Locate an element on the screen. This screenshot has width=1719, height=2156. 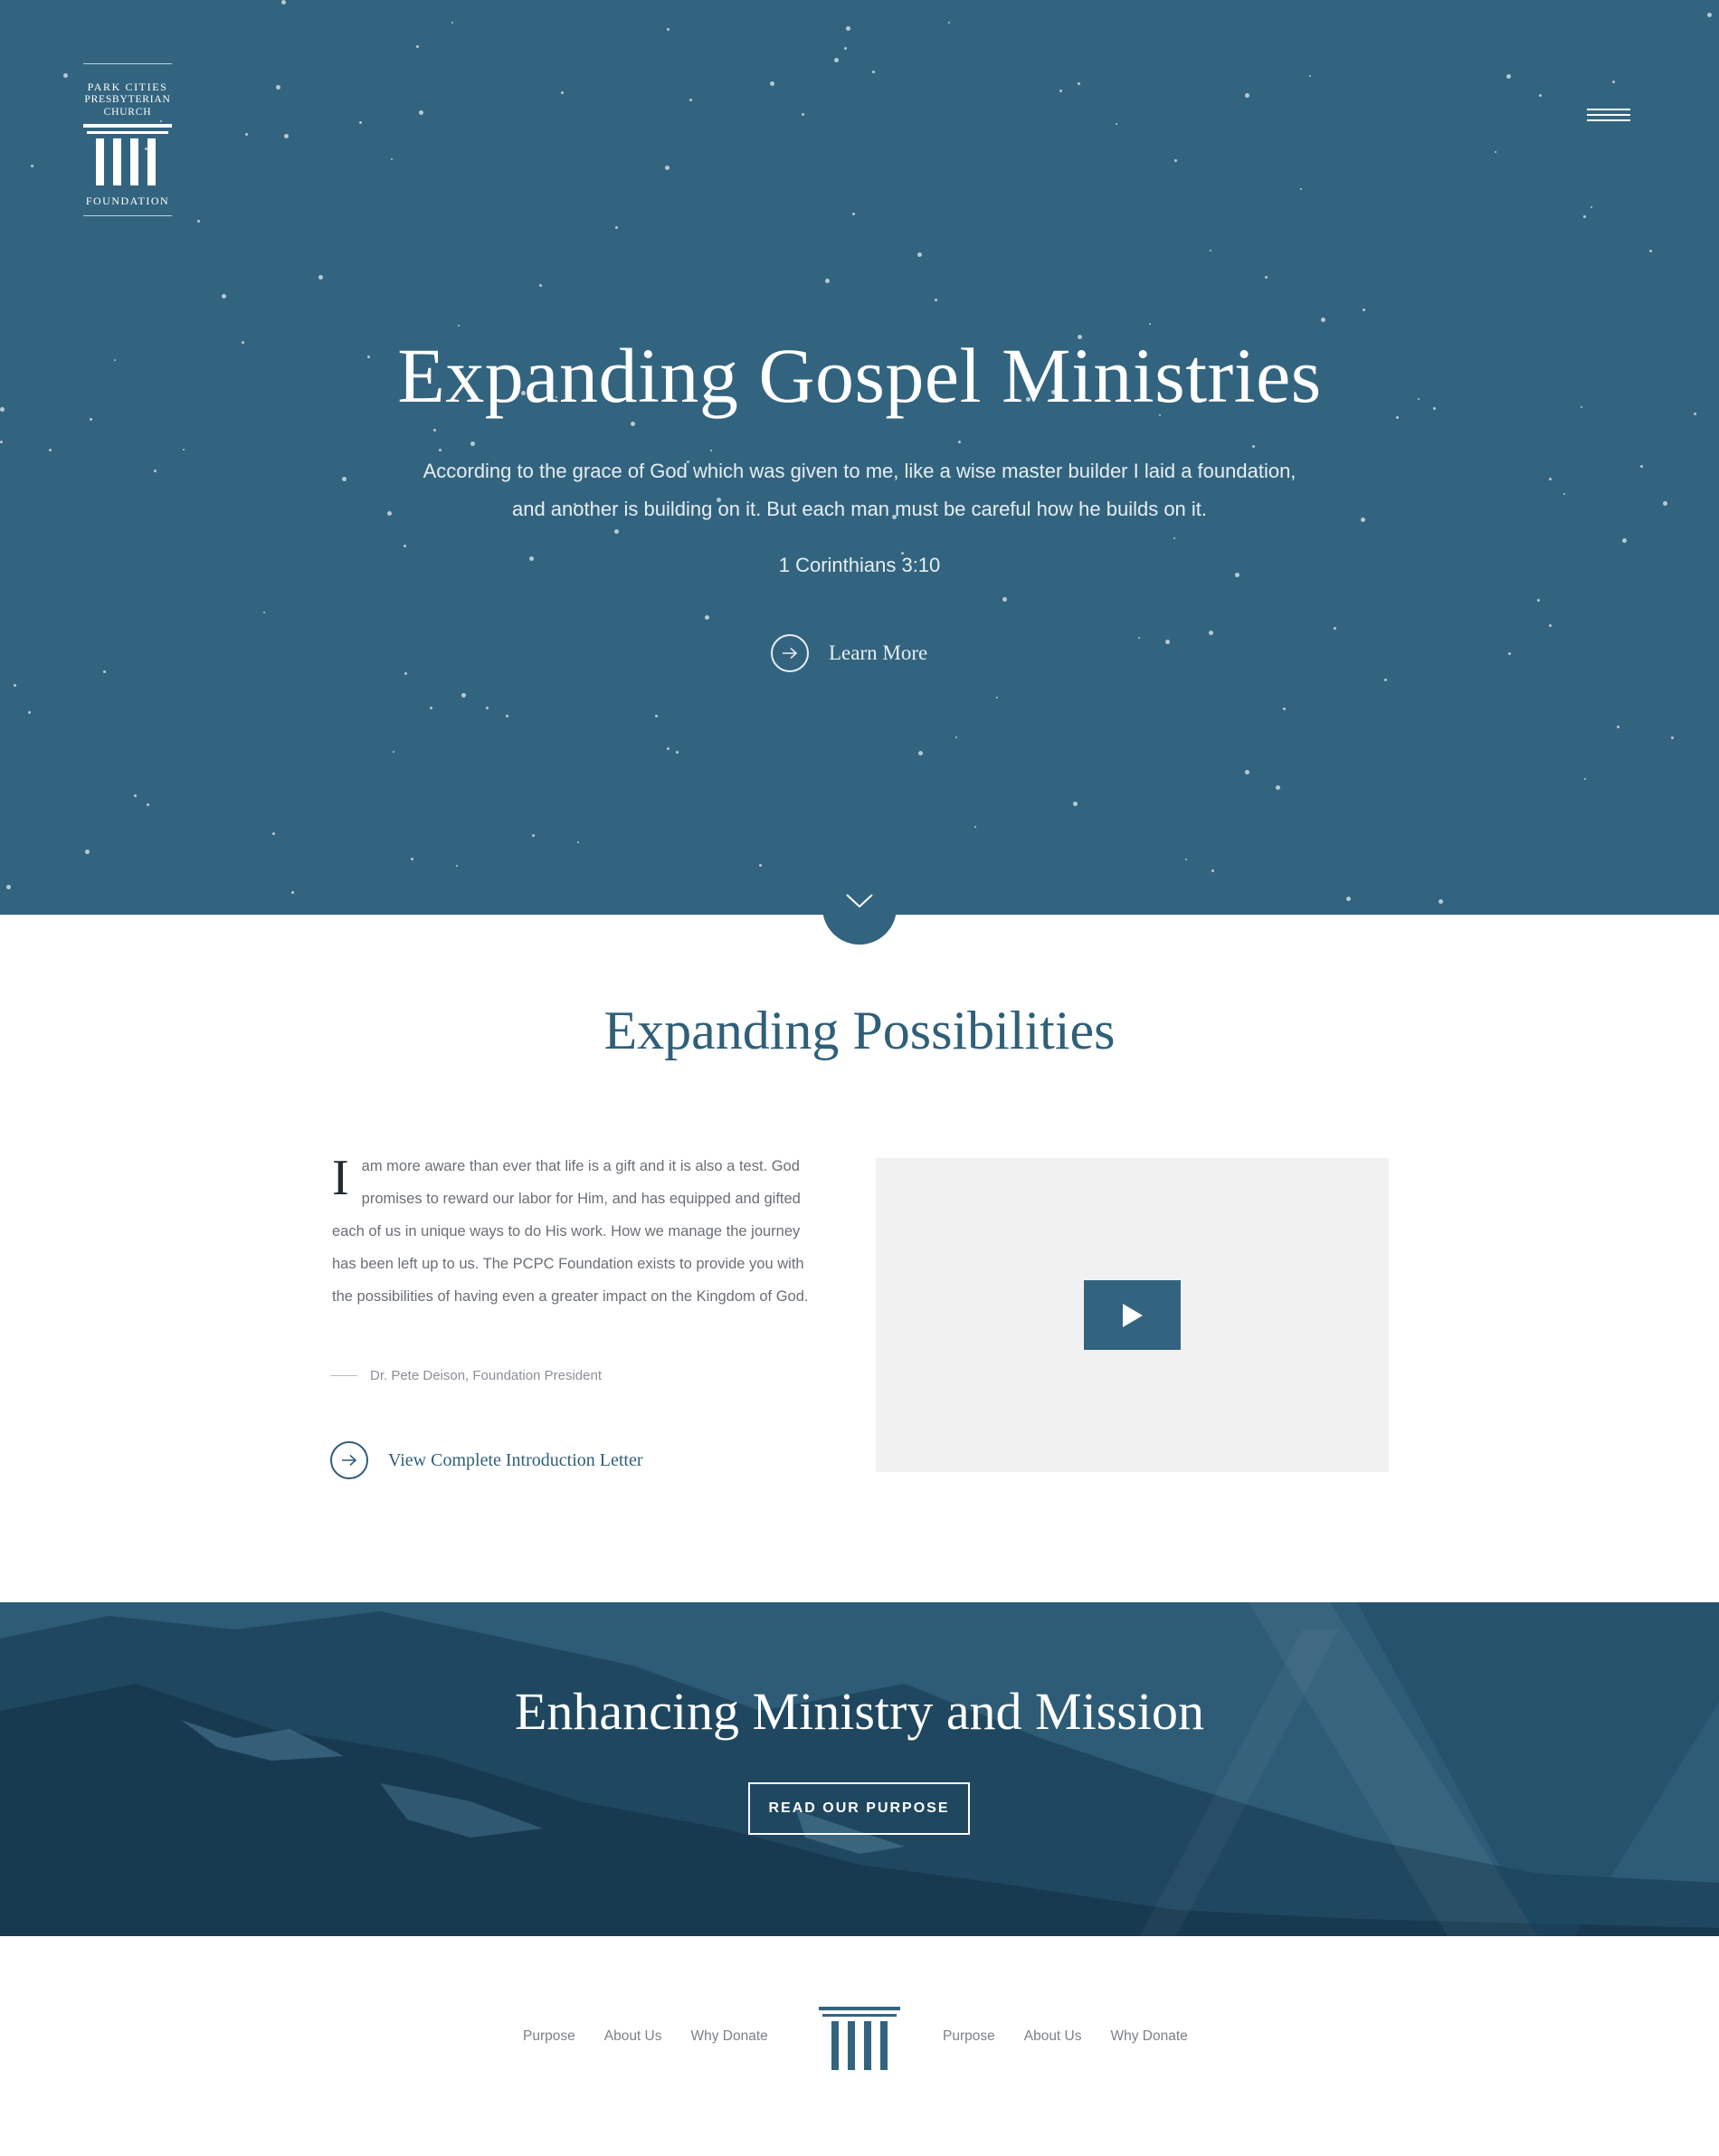
chevron-down-icon is located at coordinates (860, 901).